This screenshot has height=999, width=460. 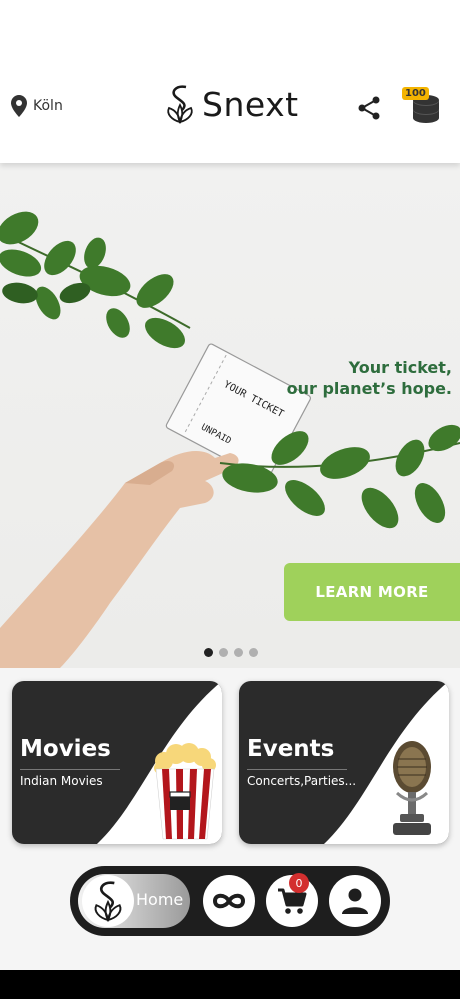 What do you see at coordinates (230, 984) in the screenshot?
I see `system-navigation-bar` at bounding box center [230, 984].